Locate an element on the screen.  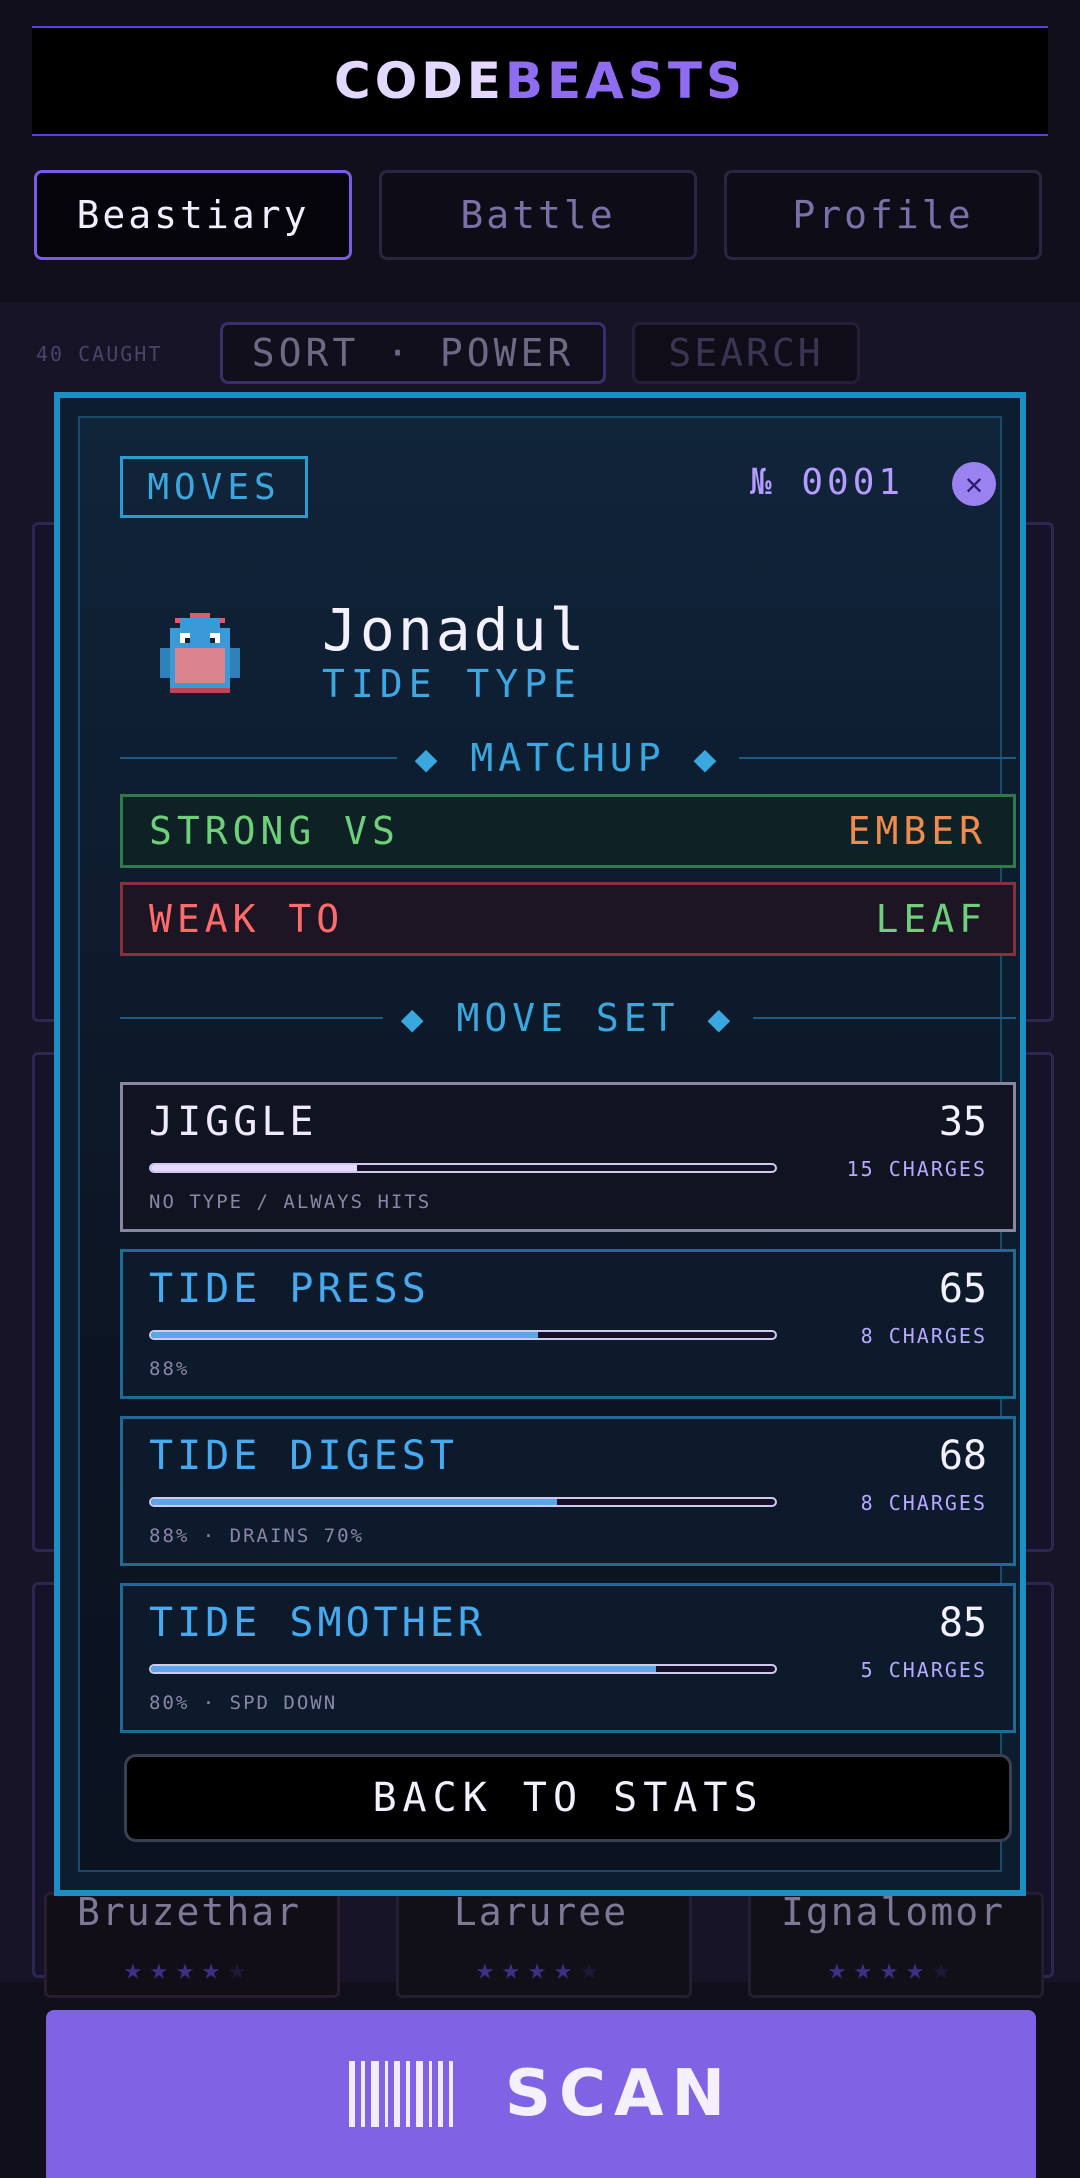
beast-name: Jonadul is located at coordinates (455, 630).